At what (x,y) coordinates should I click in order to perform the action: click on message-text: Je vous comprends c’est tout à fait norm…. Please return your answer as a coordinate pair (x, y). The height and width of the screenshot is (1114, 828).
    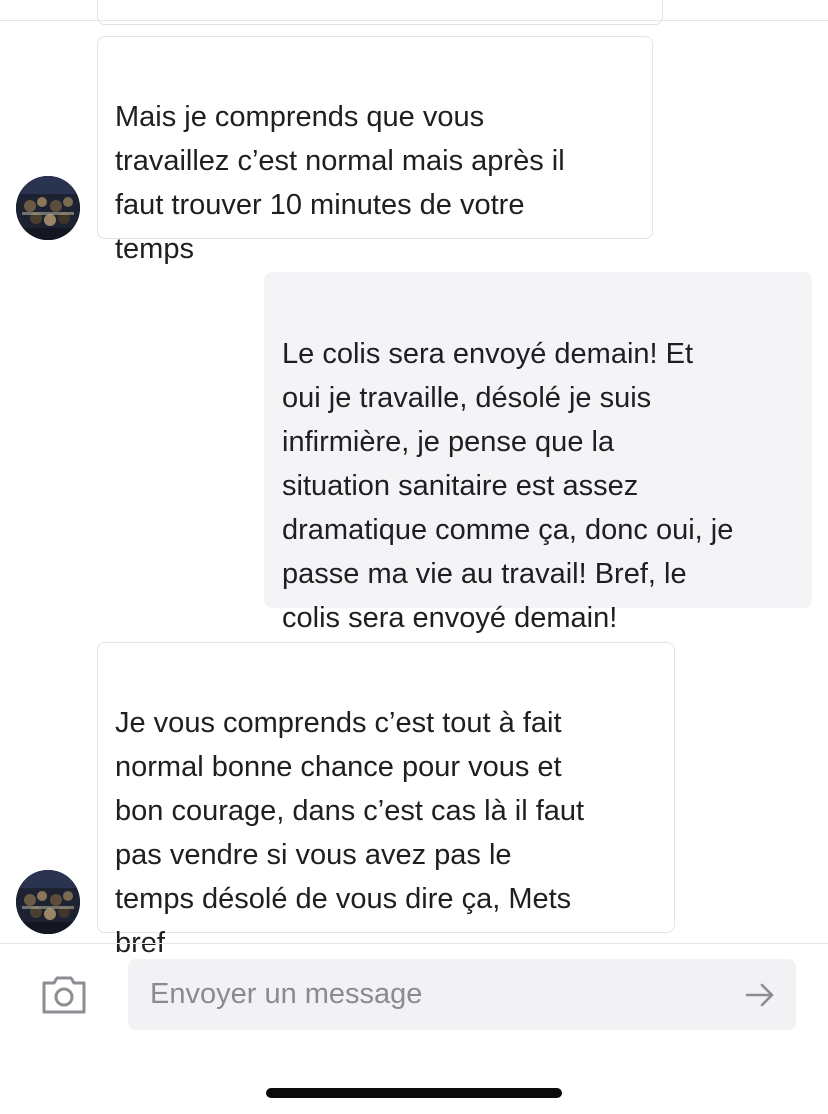
    Looking at the image, I should click on (350, 833).